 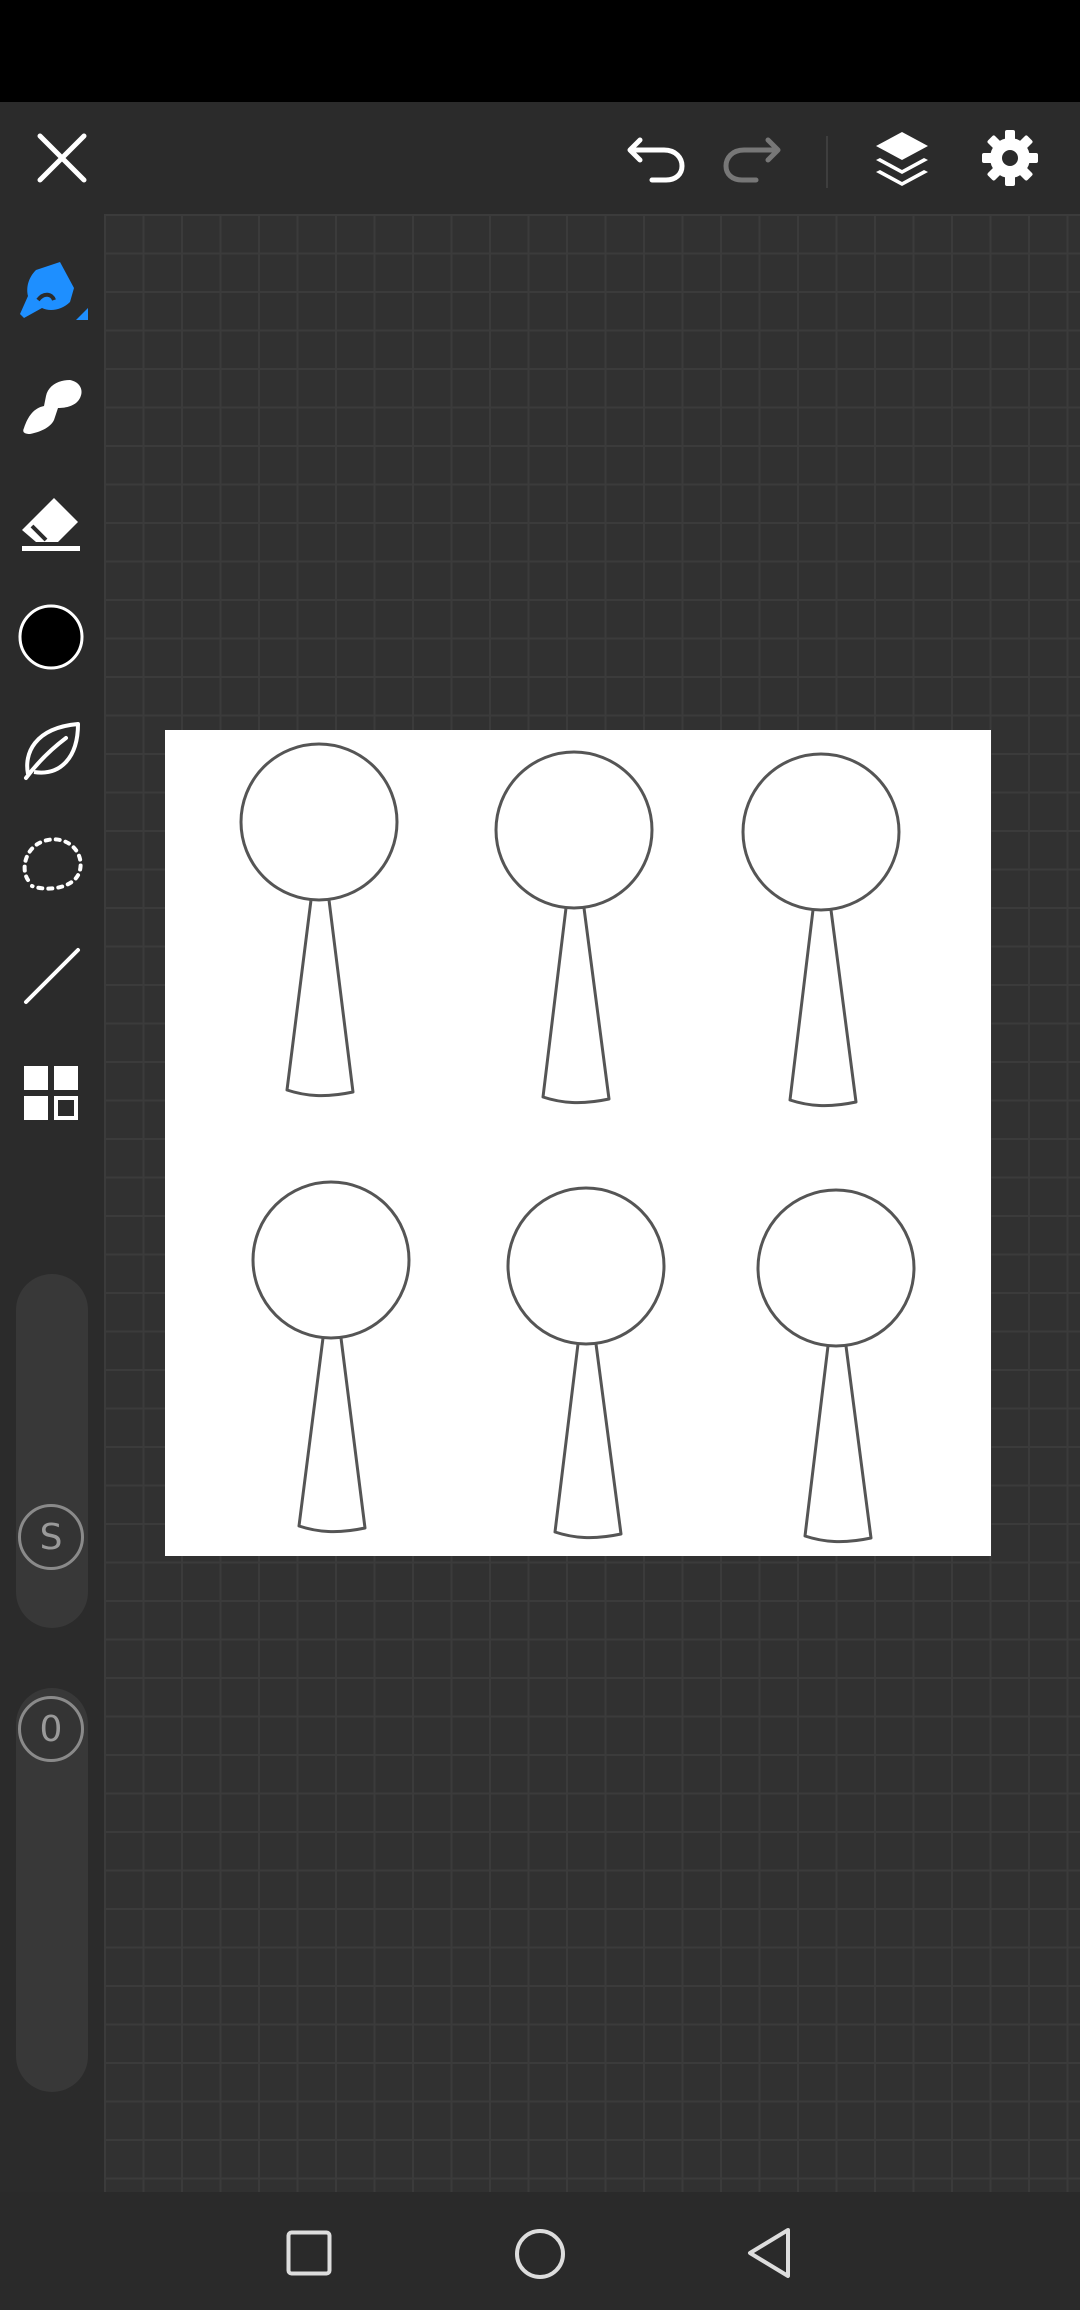 I want to click on system-nav-bar, so click(x=540, y=2251).